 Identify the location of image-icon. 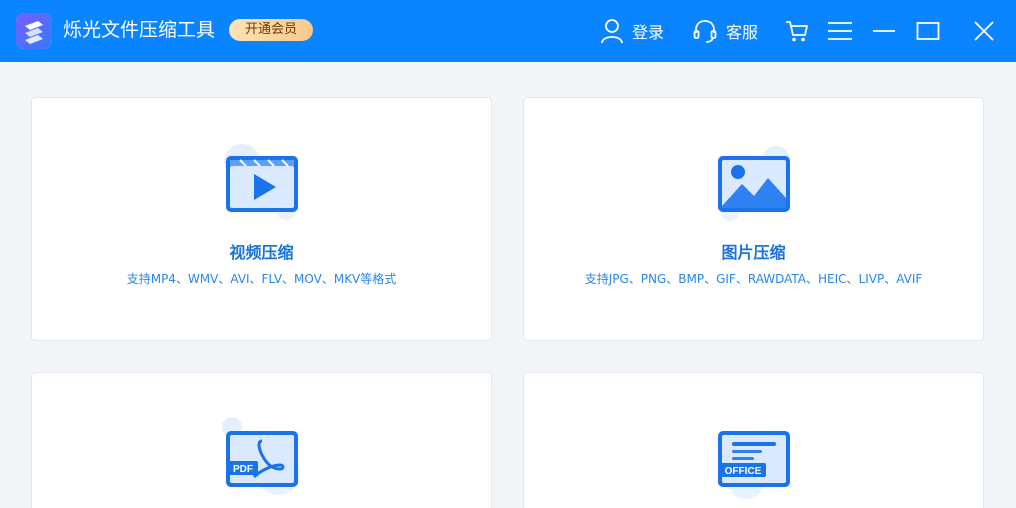
(755, 185).